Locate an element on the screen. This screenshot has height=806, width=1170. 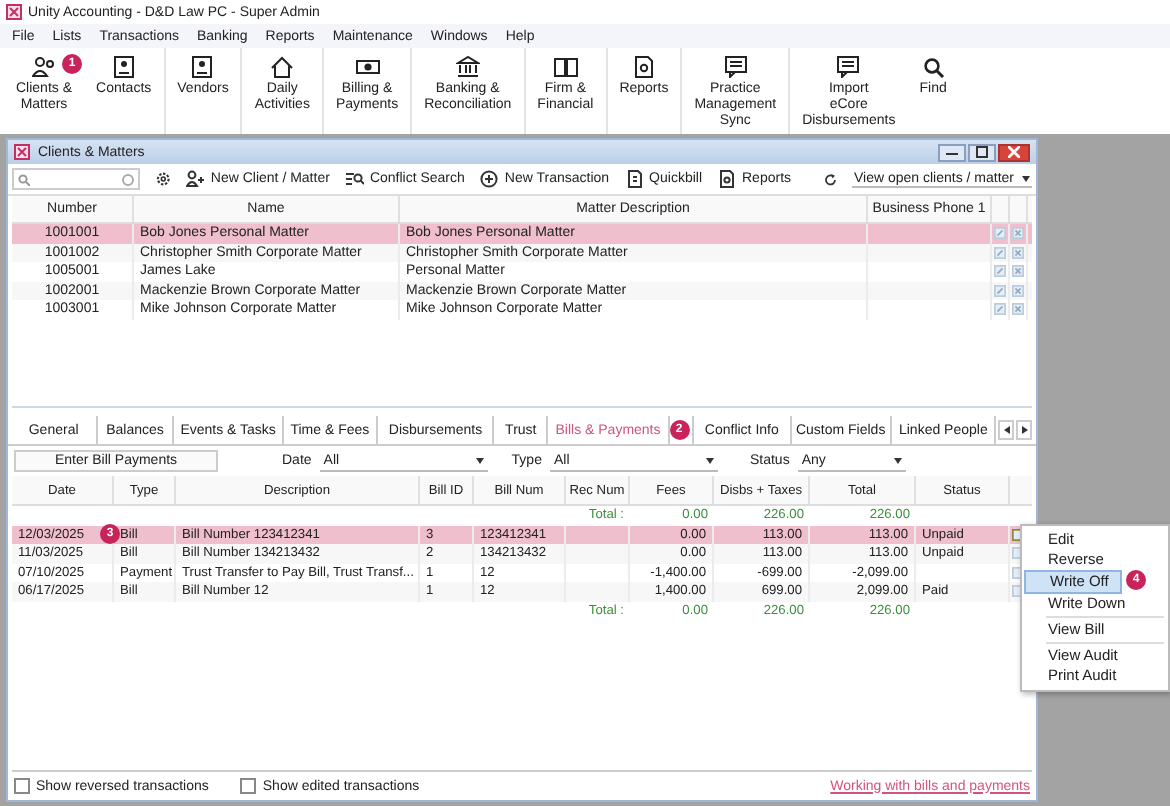
money-icon is located at coordinates (367, 67).